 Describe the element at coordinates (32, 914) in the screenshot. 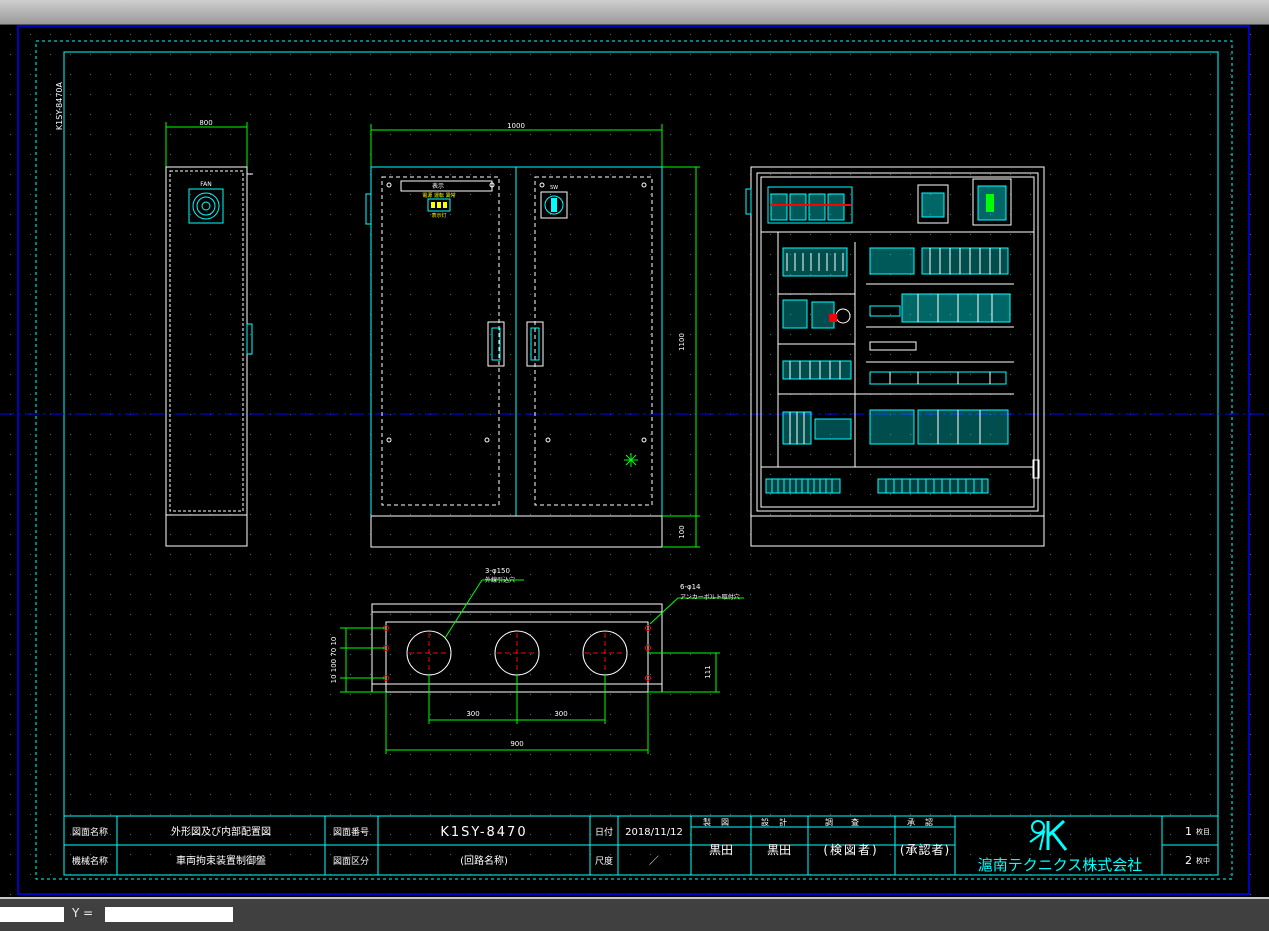

I see `x-coordinate-field` at that location.